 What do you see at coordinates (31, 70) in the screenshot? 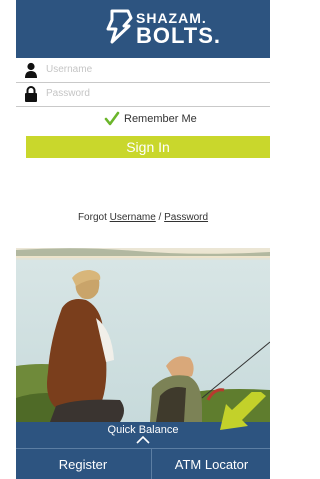
I see `user-icon` at bounding box center [31, 70].